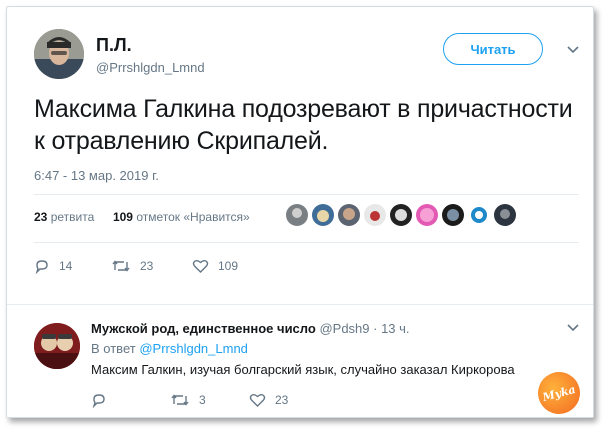 This screenshot has height=429, width=604. I want to click on tweet-stats: 23 ретвита 109 отметок «Нравится», so click(142, 217).